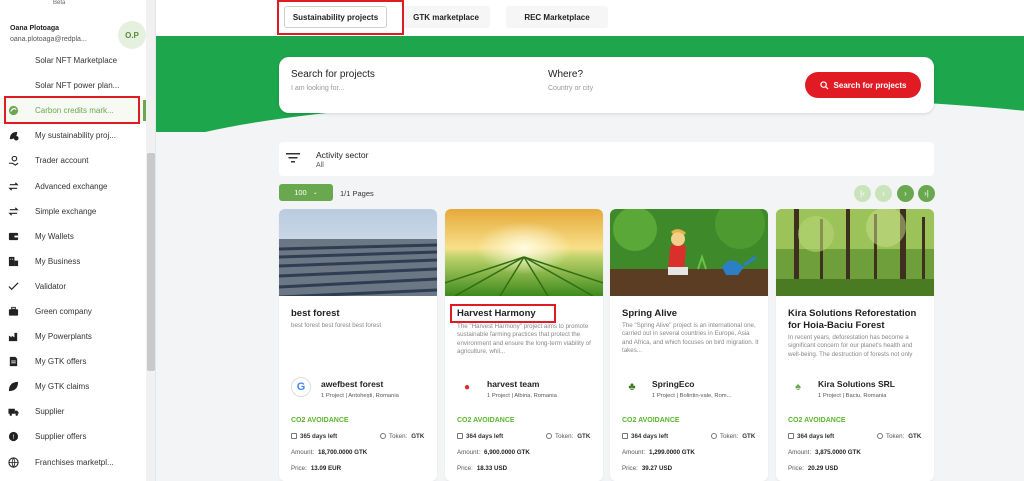 The image size is (1024, 481). Describe the element at coordinates (306, 192) in the screenshot. I see `per-page-select: 100 ⌄` at that location.